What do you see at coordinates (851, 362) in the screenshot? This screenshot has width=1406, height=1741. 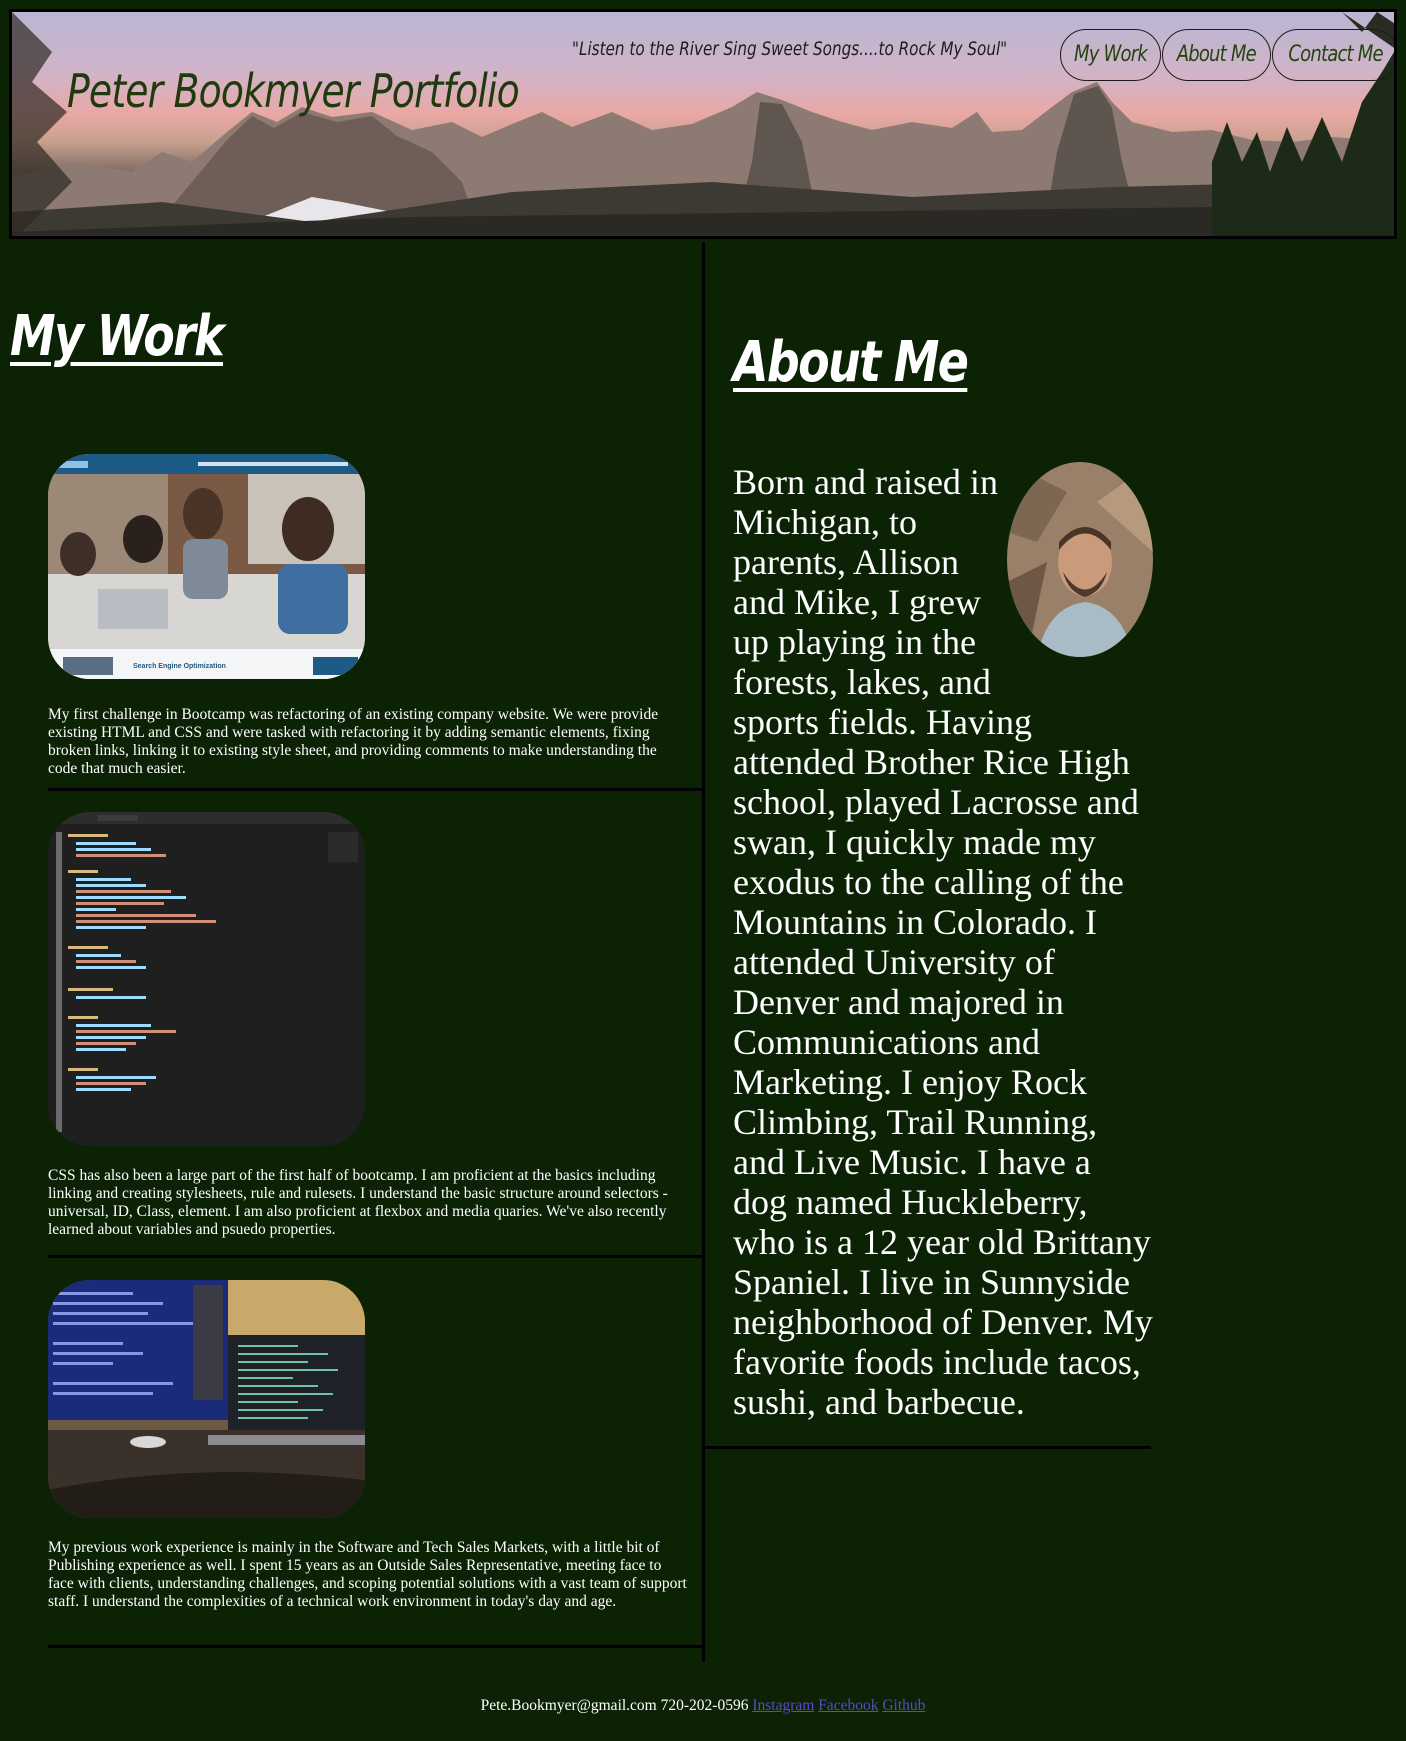 I see `about-me-heading: About Me` at bounding box center [851, 362].